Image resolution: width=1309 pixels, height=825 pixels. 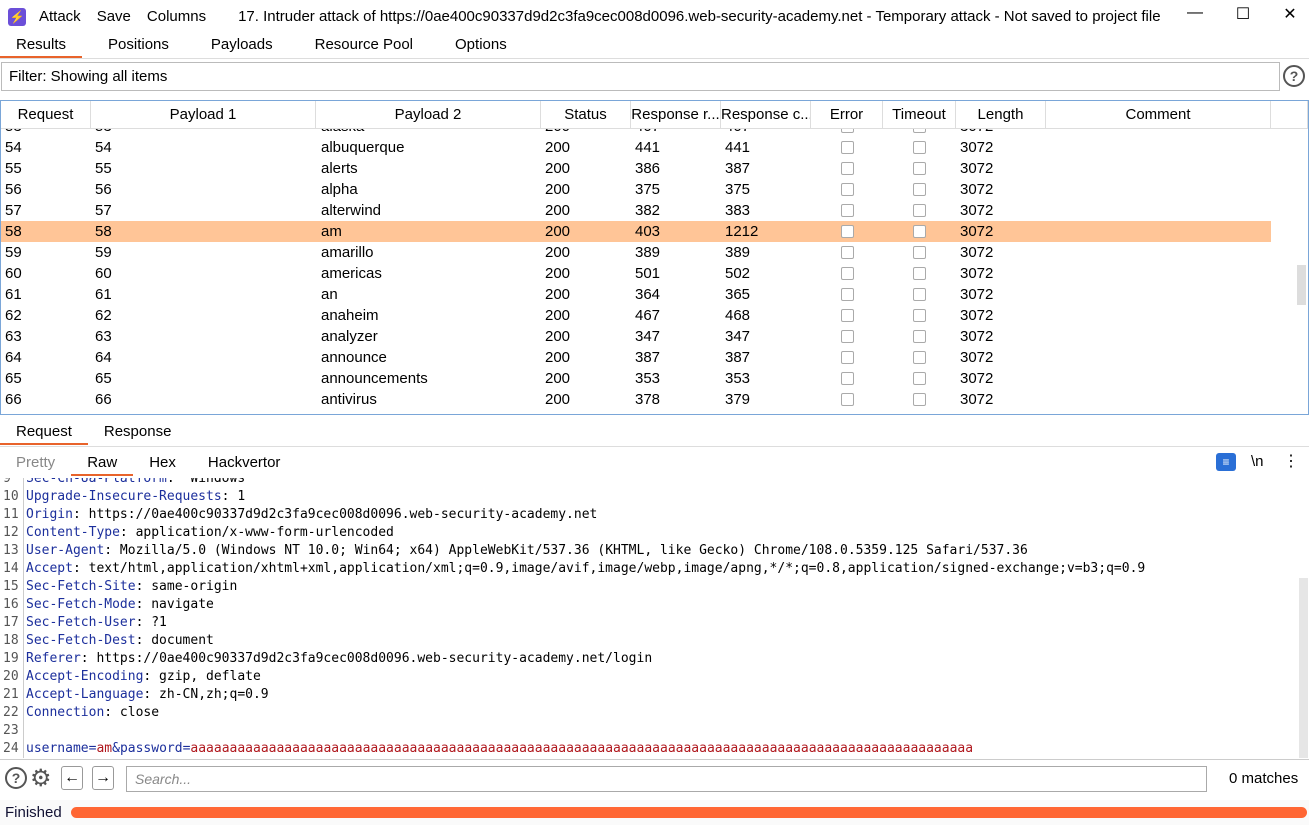 What do you see at coordinates (1290, 16) in the screenshot?
I see `close-button: ✕` at bounding box center [1290, 16].